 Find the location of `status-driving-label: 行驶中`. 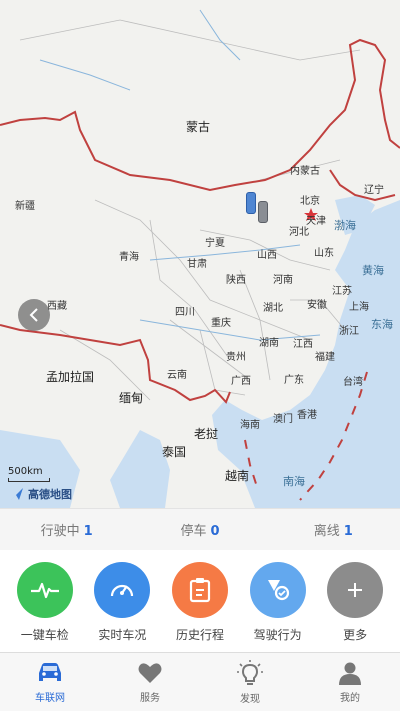

status-driving-label: 行驶中 is located at coordinates (60, 531).